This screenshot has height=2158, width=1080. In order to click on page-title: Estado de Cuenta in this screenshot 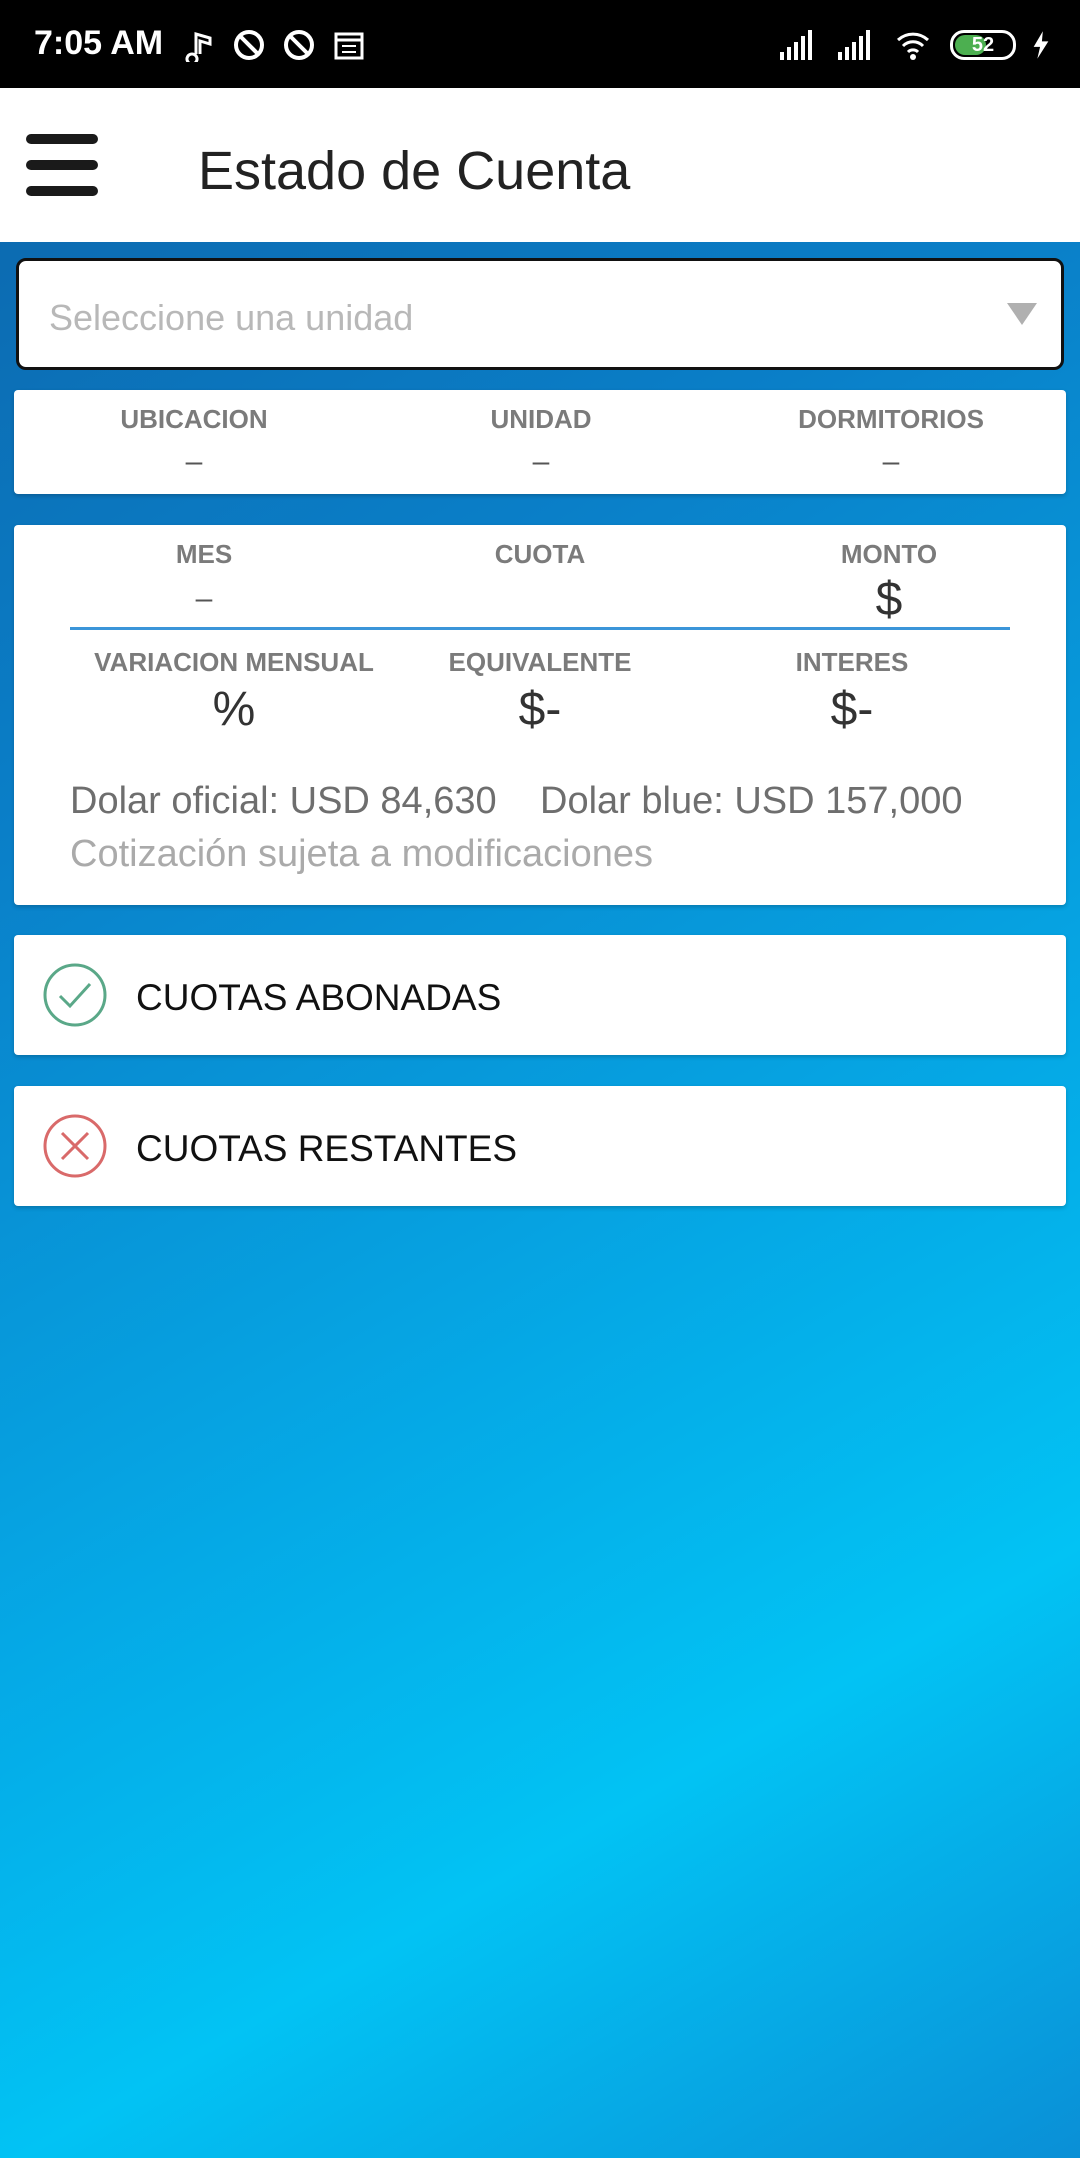, I will do `click(414, 171)`.